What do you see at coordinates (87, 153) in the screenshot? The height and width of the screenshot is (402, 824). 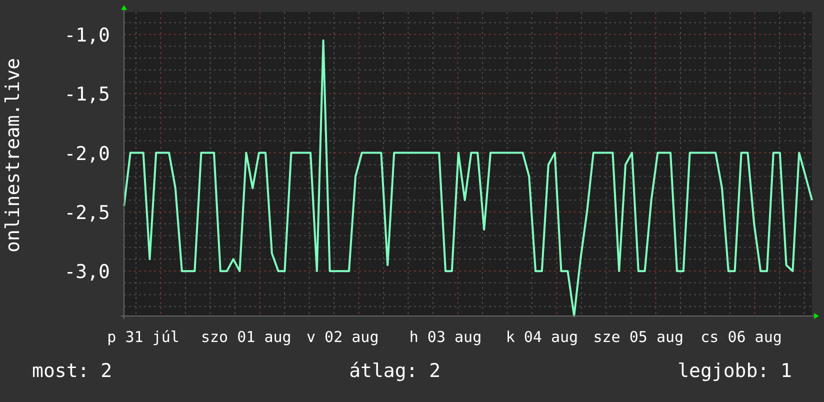 I see `y-tick-label: -2,0` at bounding box center [87, 153].